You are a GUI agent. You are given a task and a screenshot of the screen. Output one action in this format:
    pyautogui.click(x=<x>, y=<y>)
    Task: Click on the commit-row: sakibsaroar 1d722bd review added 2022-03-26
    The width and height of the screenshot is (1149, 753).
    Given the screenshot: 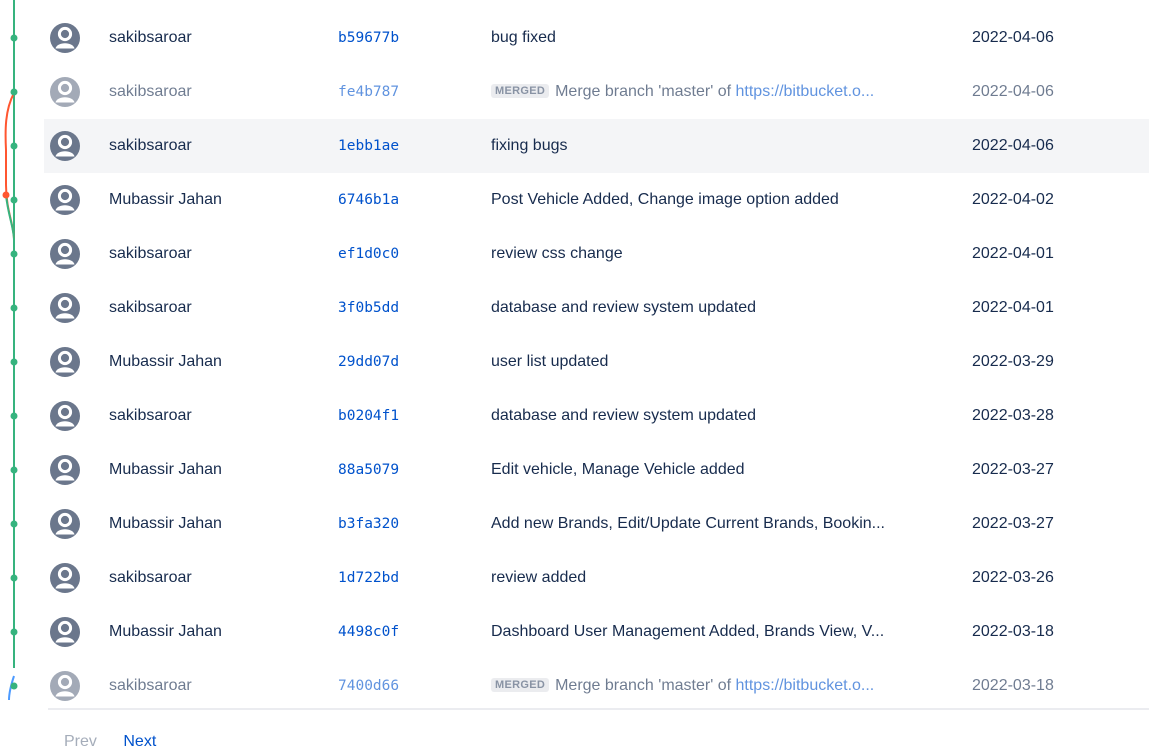 What is the action you would take?
    pyautogui.click(x=596, y=578)
    